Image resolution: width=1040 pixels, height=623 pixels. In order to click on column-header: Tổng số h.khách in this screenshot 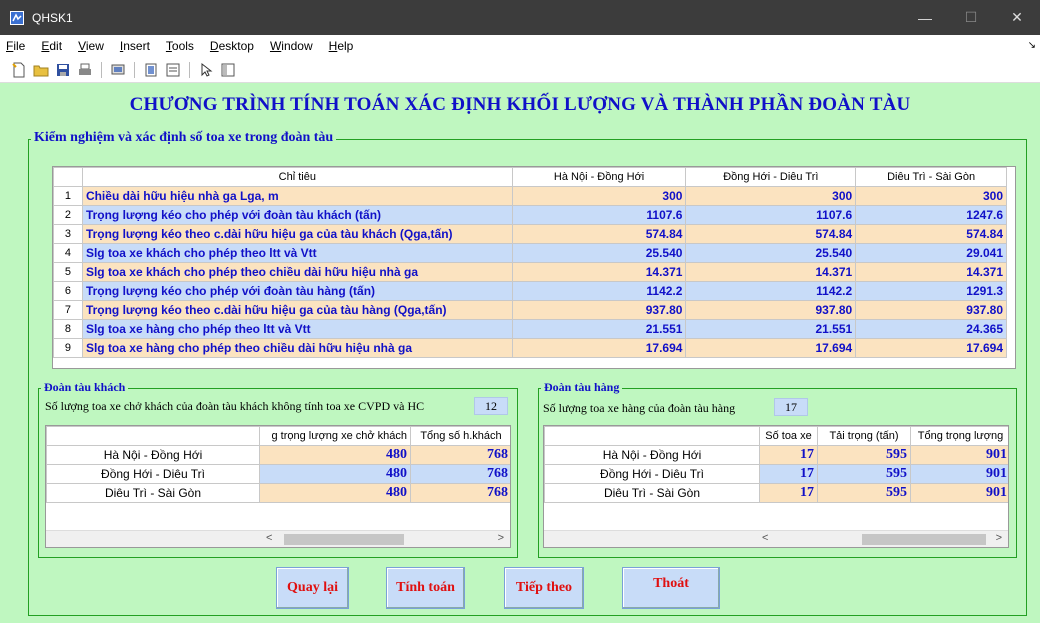, I will do `click(460, 436)`.